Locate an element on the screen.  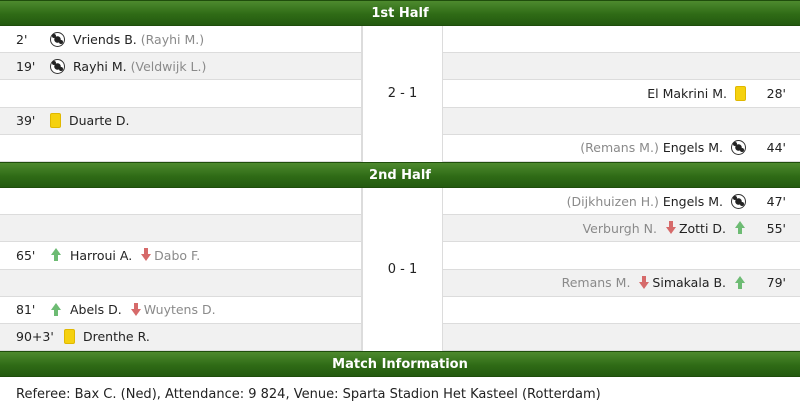
match-info-header: Match Information is located at coordinates (400, 364).